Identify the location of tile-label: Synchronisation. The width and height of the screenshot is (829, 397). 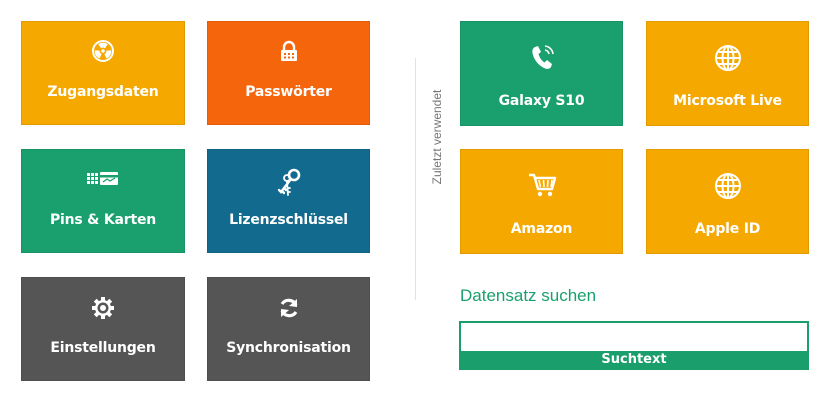
(288, 348).